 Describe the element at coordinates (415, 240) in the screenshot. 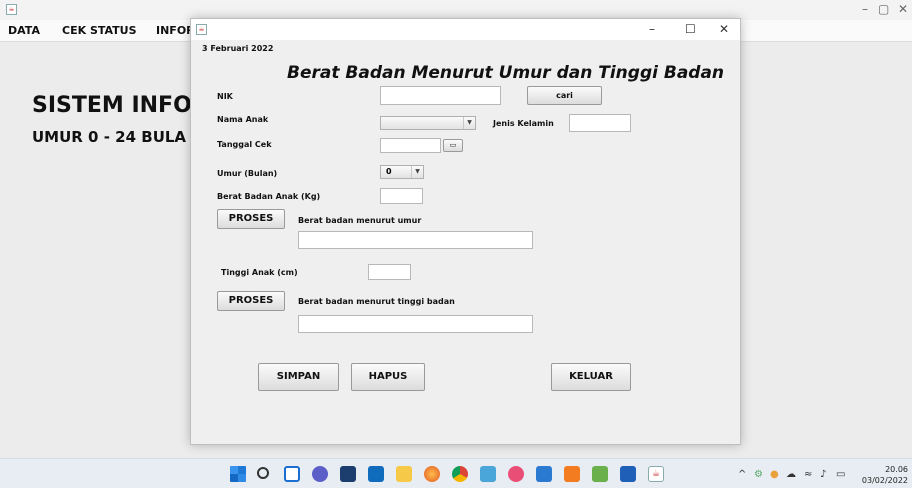

I see `bb-umur-result` at that location.